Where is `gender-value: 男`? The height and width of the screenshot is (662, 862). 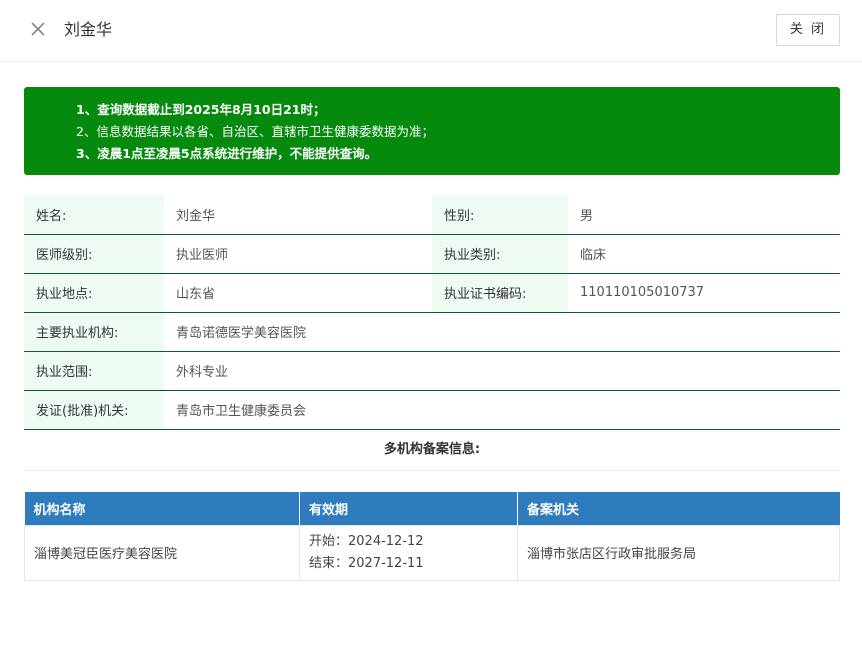 gender-value: 男 is located at coordinates (704, 215).